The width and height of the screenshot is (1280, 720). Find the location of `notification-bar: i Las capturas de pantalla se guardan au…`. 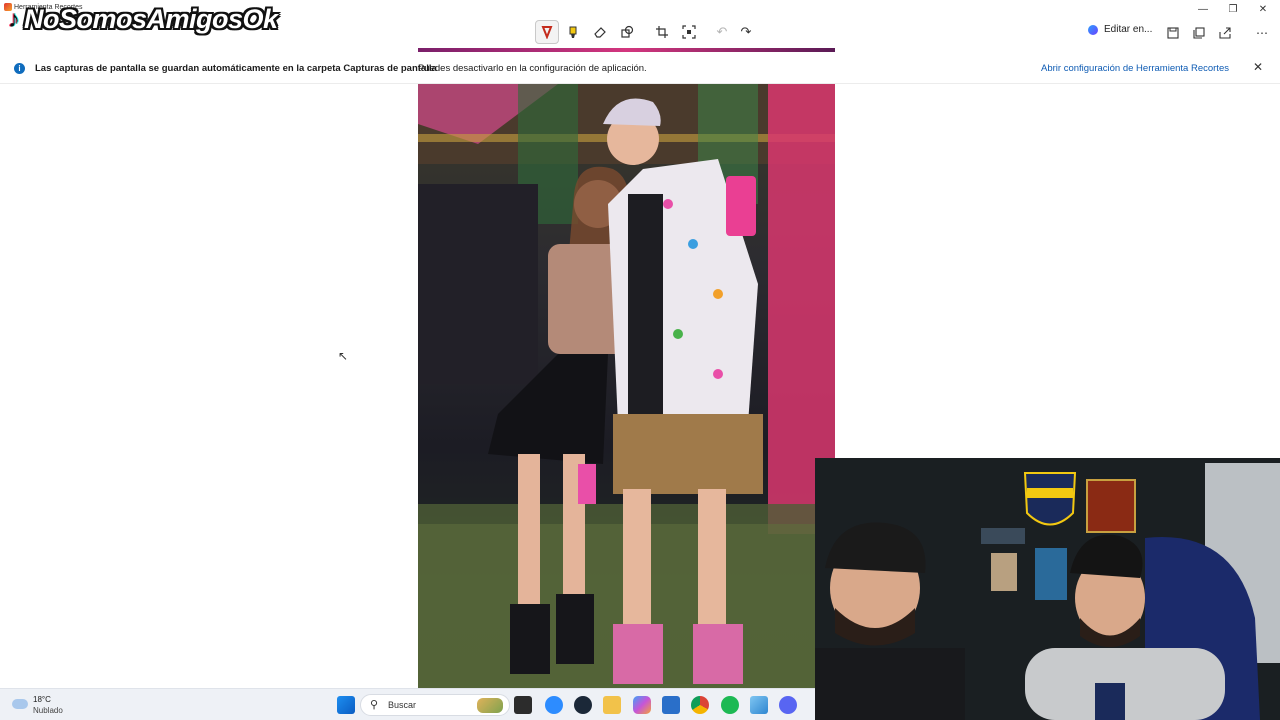

notification-bar: i Las capturas de pantalla se guardan au… is located at coordinates (640, 68).